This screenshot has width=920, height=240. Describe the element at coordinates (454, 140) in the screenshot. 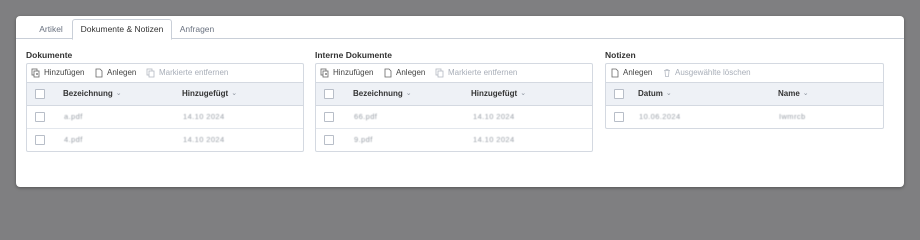

I see `table-row: 9.pdf 14.10 2024` at that location.